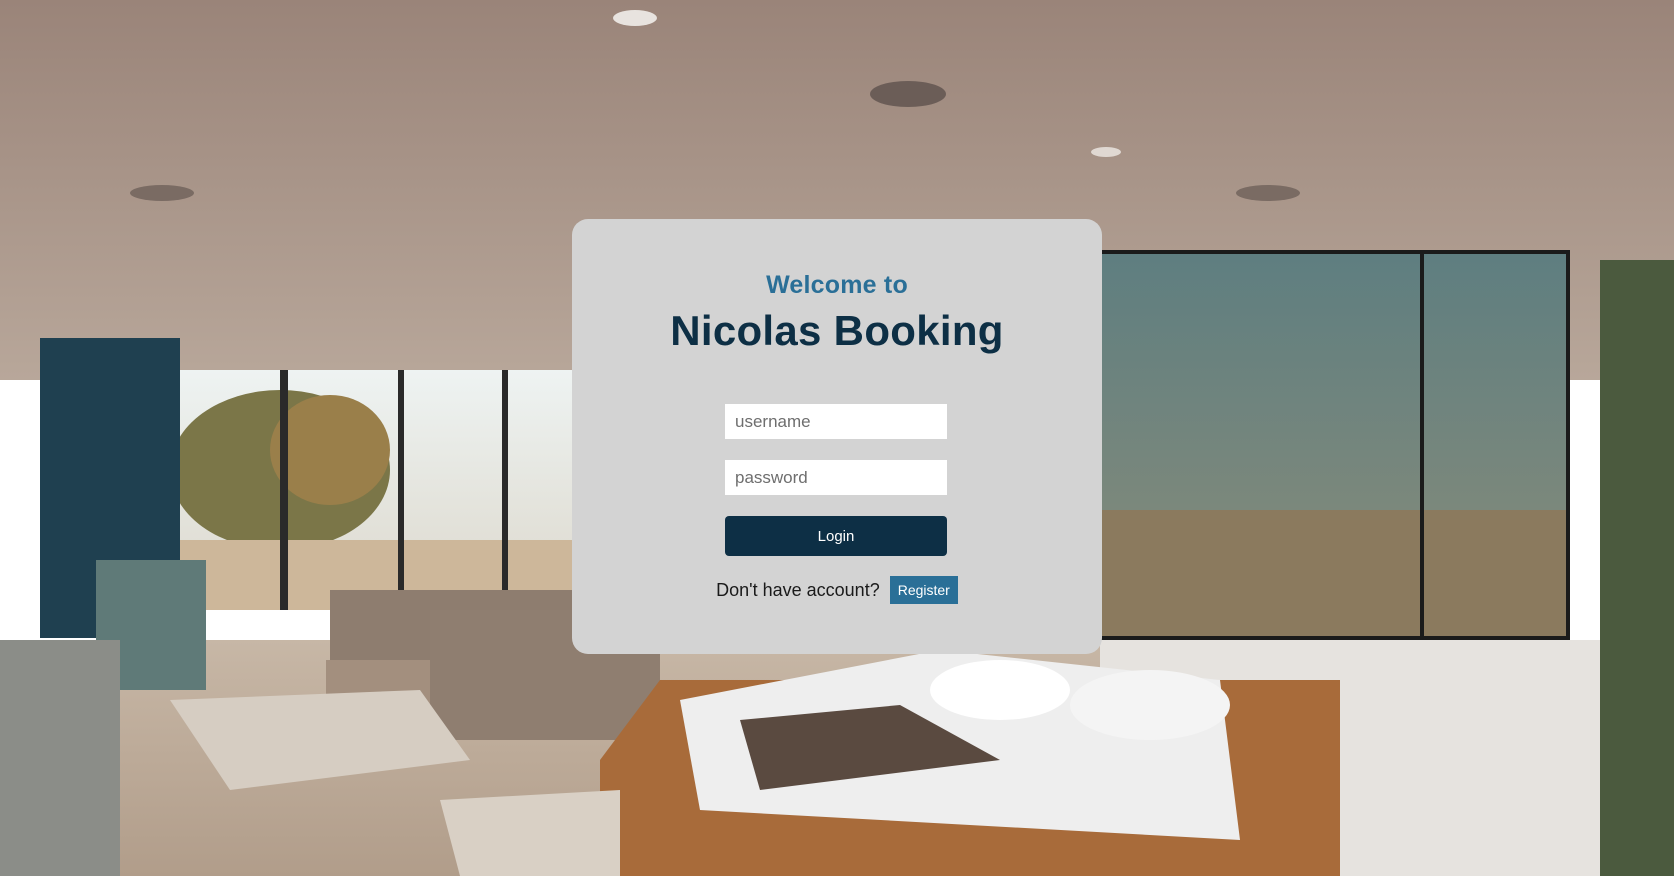 The height and width of the screenshot is (876, 1674). Describe the element at coordinates (923, 590) in the screenshot. I see `register-button: Register` at that location.